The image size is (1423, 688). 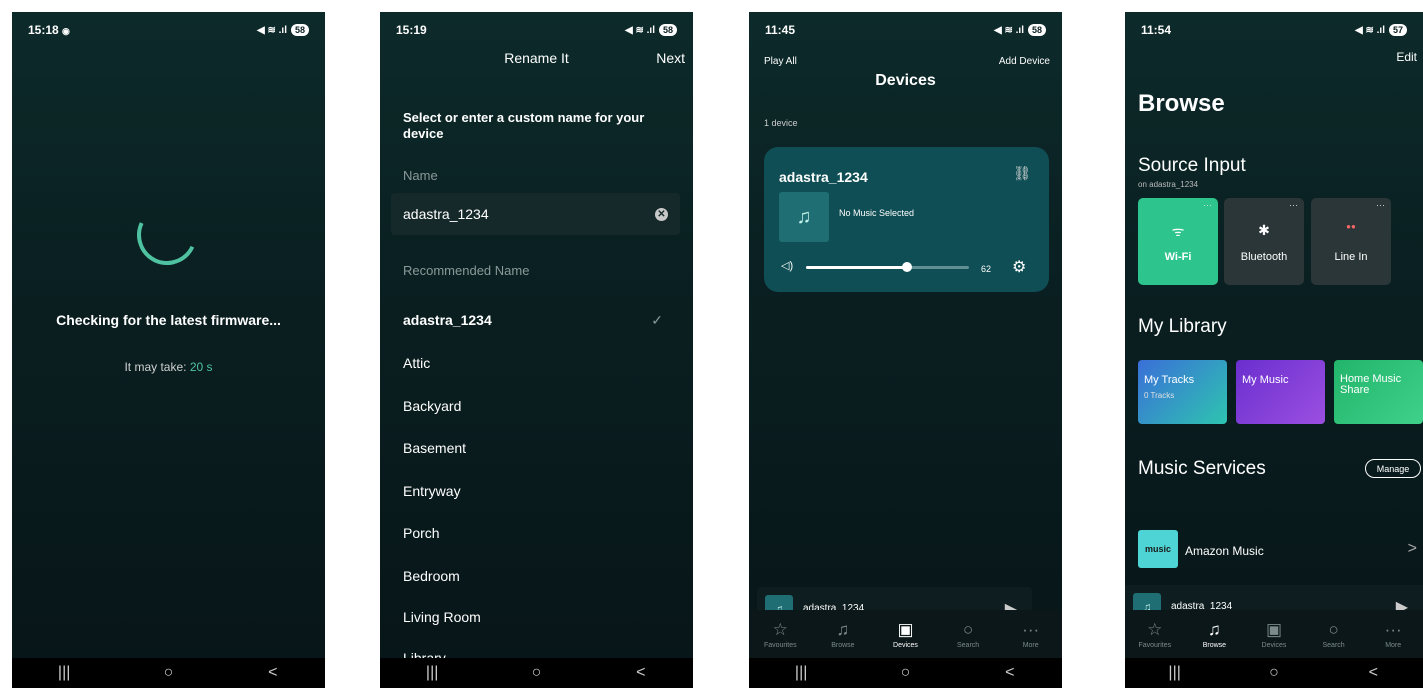 I want to click on my-music-tile: My Music, so click(x=1280, y=392).